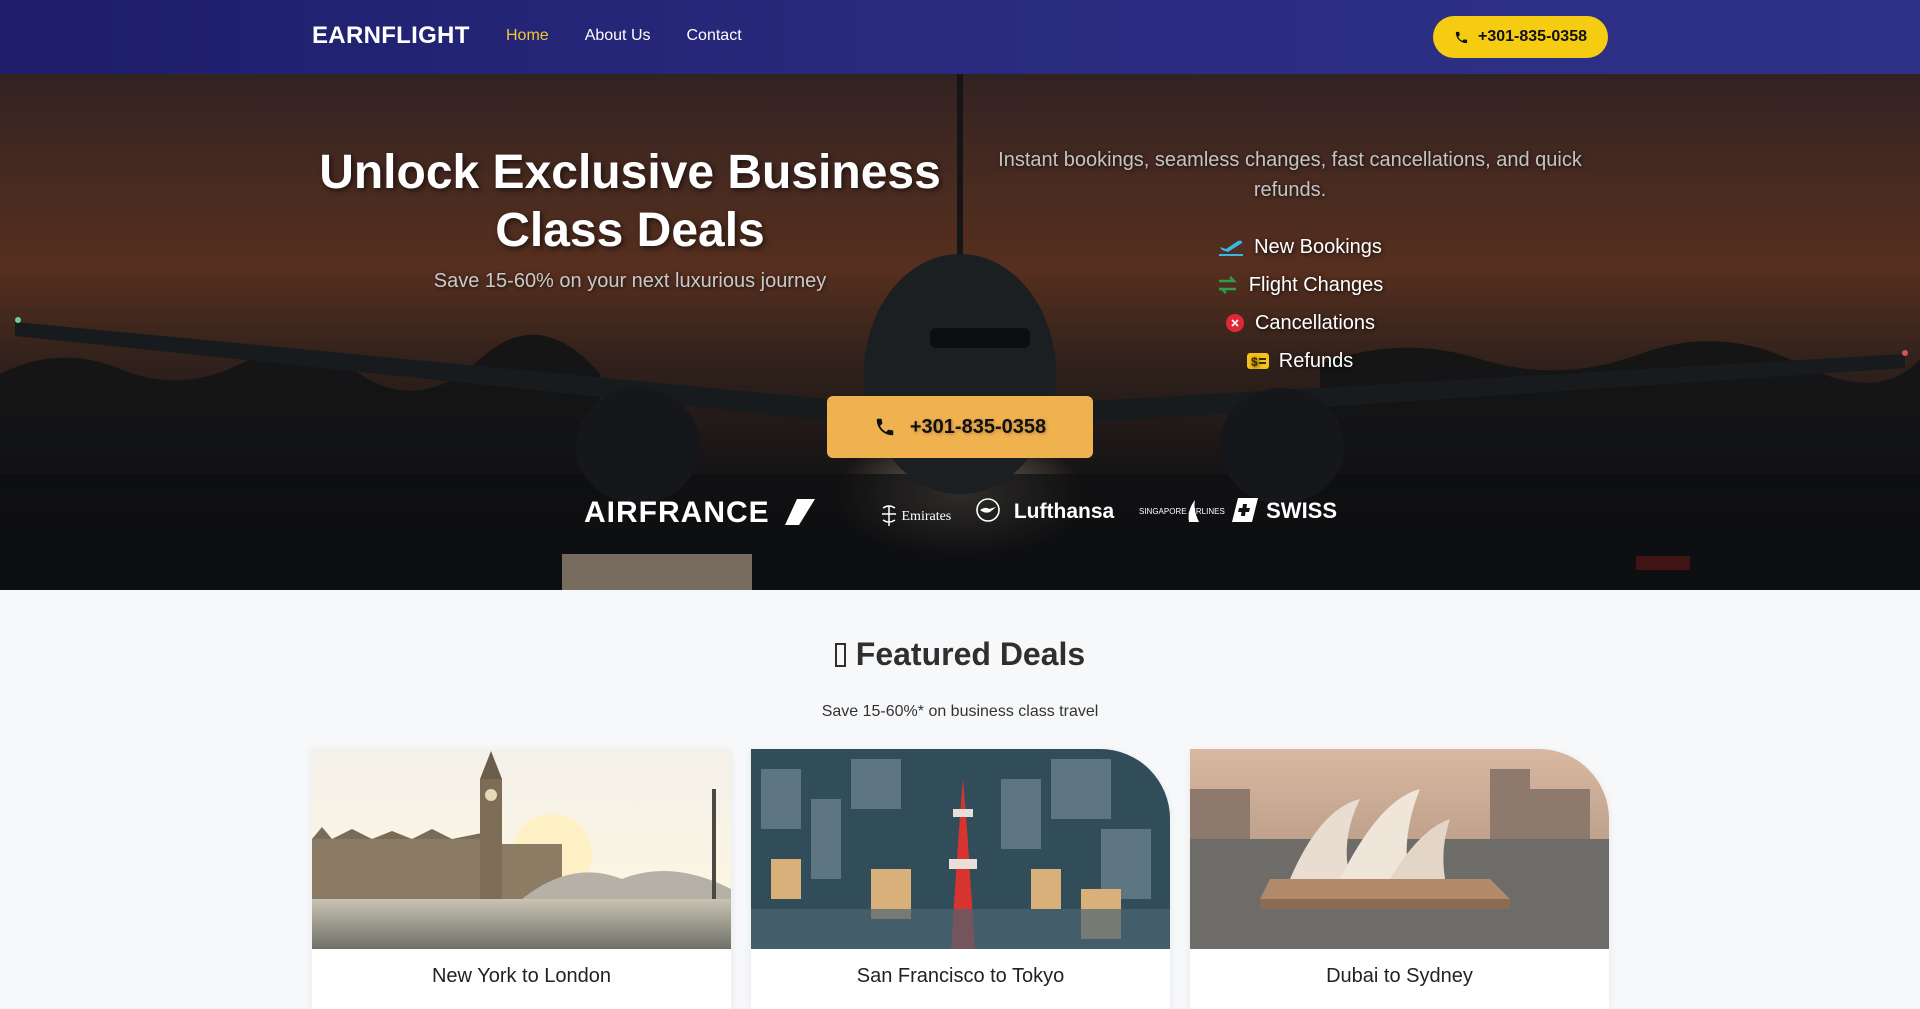  What do you see at coordinates (960, 849) in the screenshot?
I see `tokyo-tower-photo` at bounding box center [960, 849].